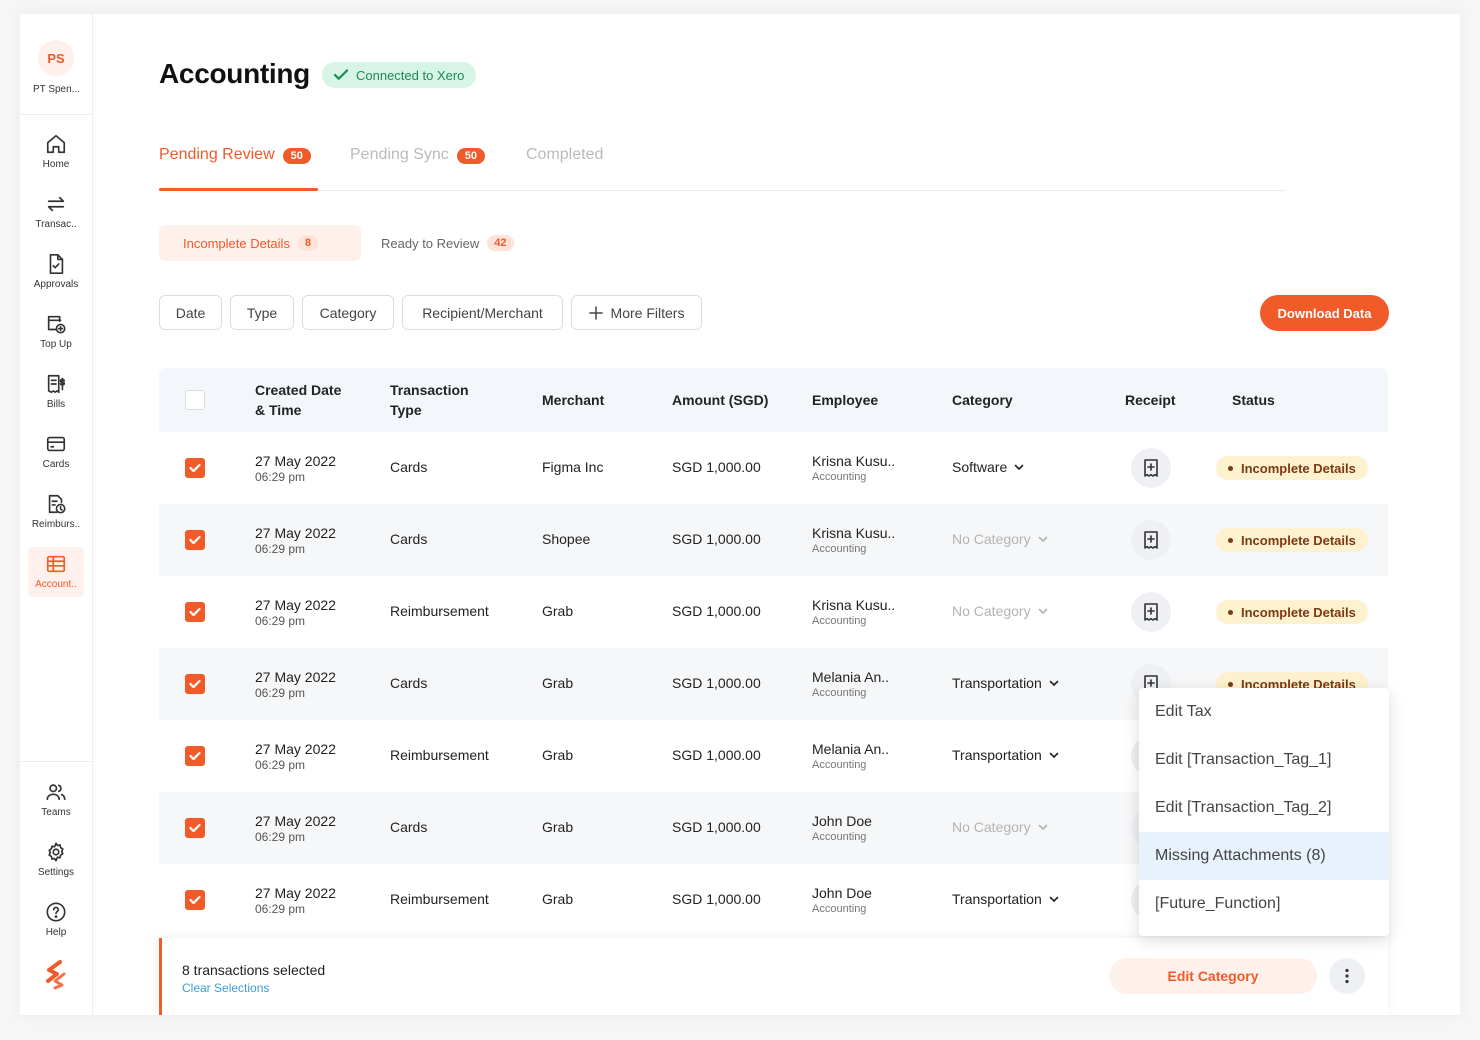 The height and width of the screenshot is (1040, 1480). Describe the element at coordinates (56, 404) in the screenshot. I see `sidebar-item-label: Bills` at that location.